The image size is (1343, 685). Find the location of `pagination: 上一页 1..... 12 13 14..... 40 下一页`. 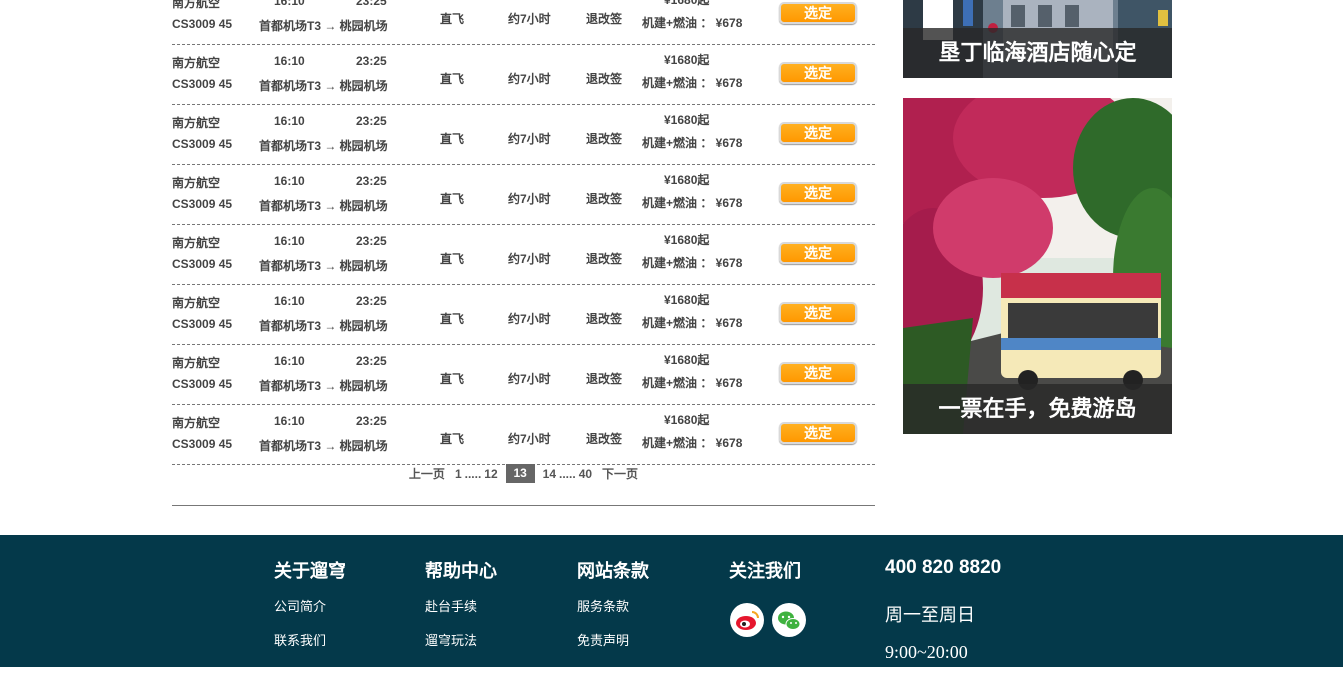

pagination: 上一页 1..... 12 13 14..... 40 下一页 is located at coordinates (523, 473).